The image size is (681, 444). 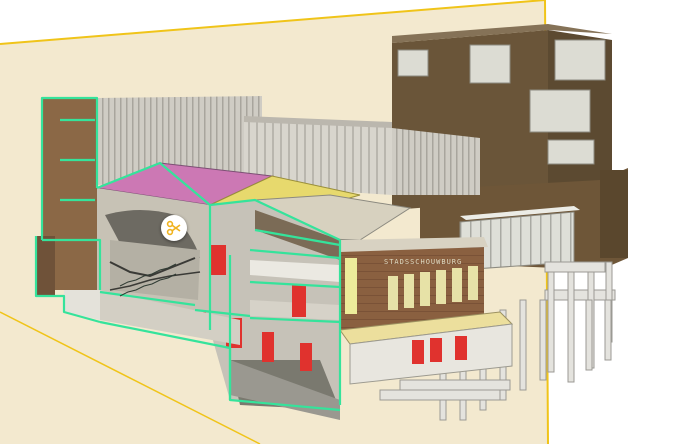 I want to click on facade-lettering: STADSSCHOUWBURG, so click(x=423, y=262).